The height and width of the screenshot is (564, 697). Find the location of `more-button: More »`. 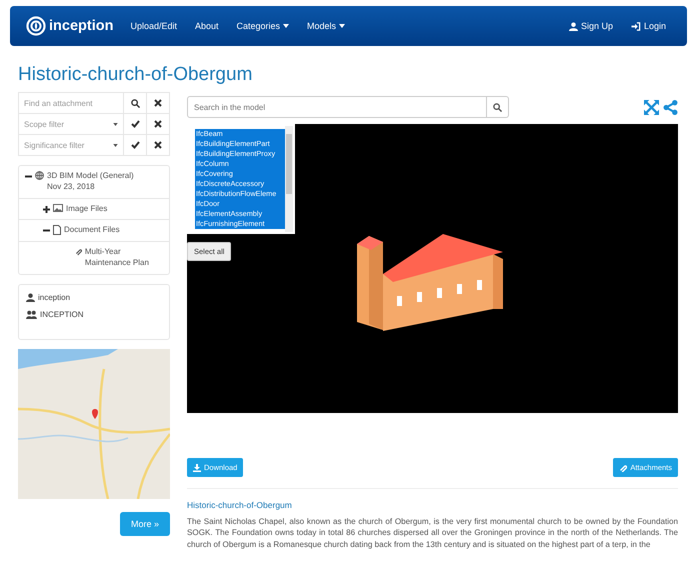

more-button: More » is located at coordinates (145, 524).